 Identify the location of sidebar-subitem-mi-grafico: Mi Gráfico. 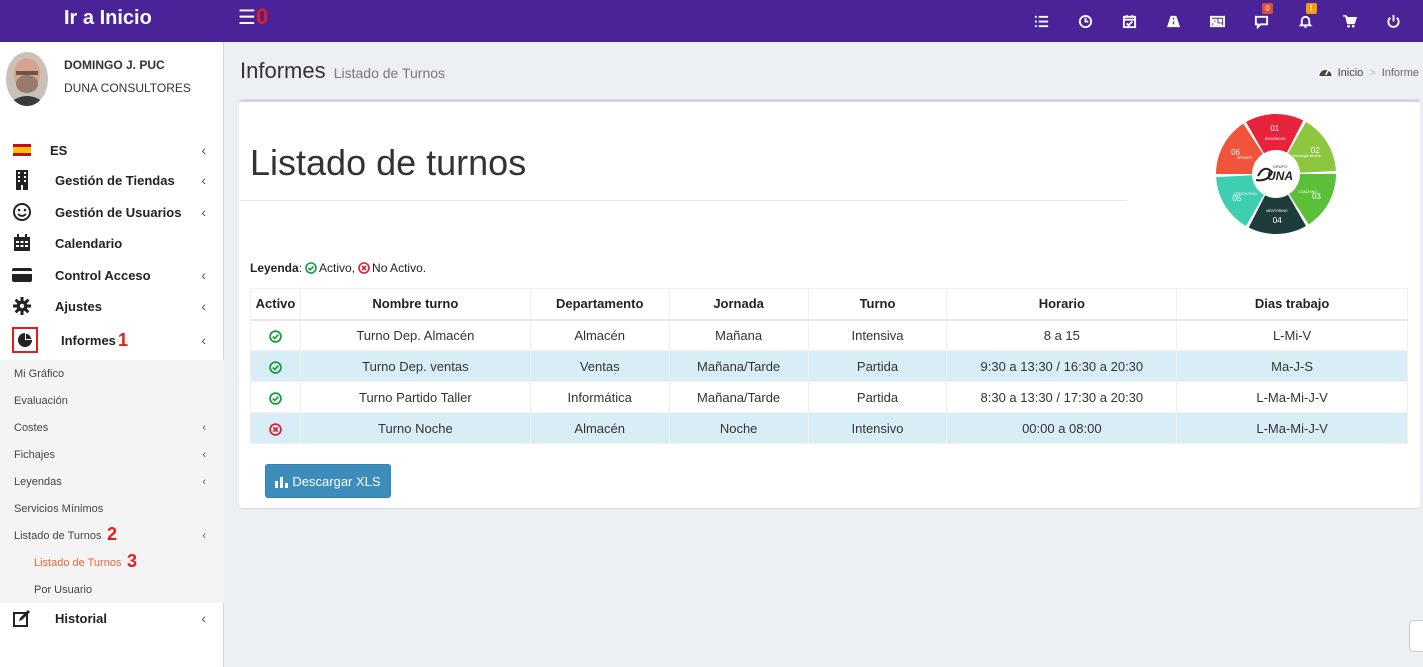
(112, 373).